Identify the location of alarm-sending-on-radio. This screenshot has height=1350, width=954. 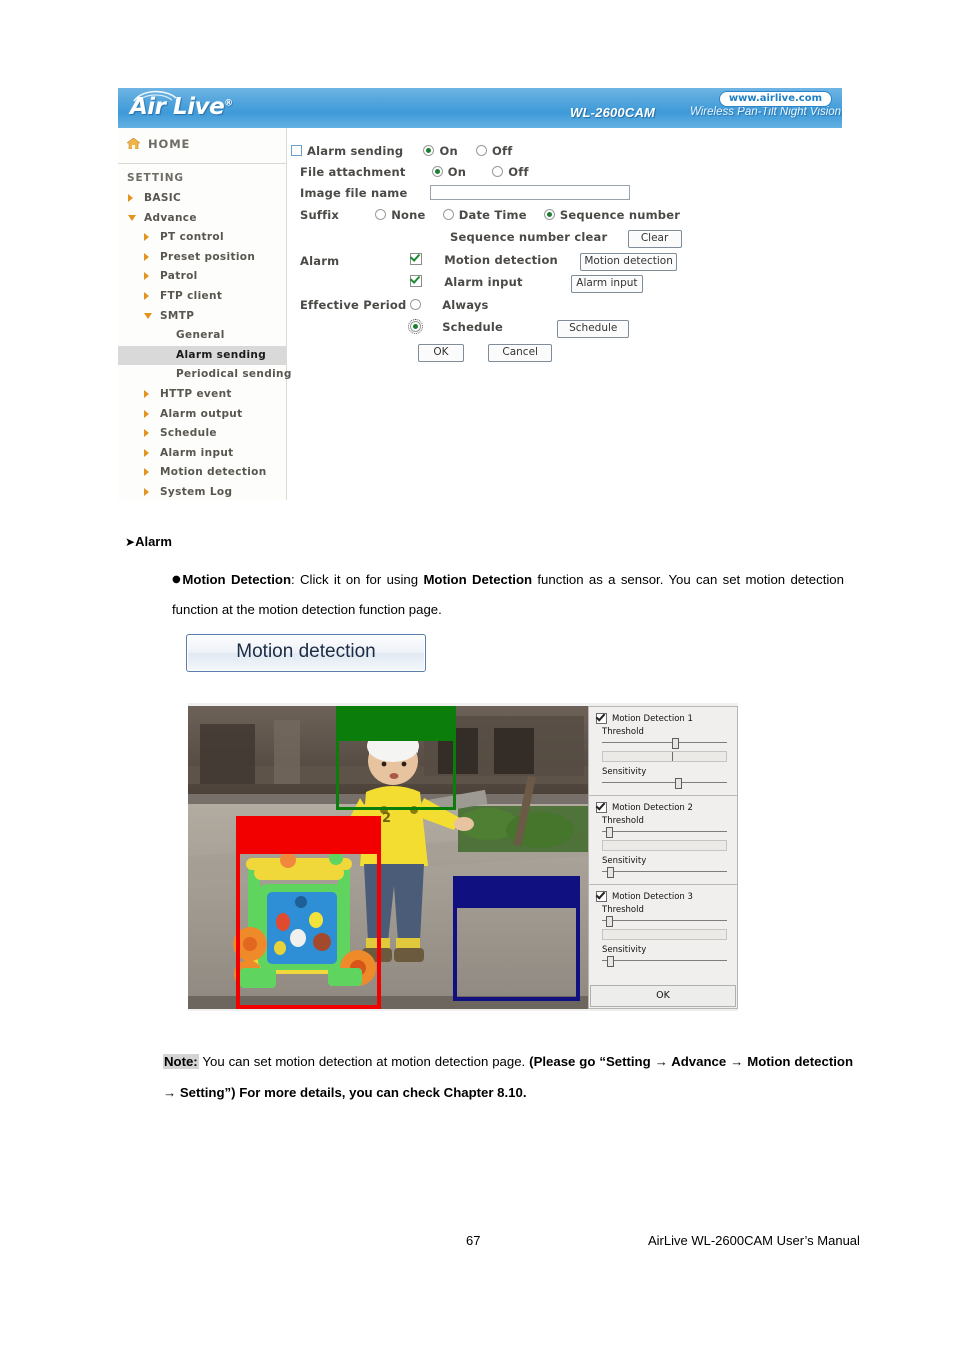
(429, 150).